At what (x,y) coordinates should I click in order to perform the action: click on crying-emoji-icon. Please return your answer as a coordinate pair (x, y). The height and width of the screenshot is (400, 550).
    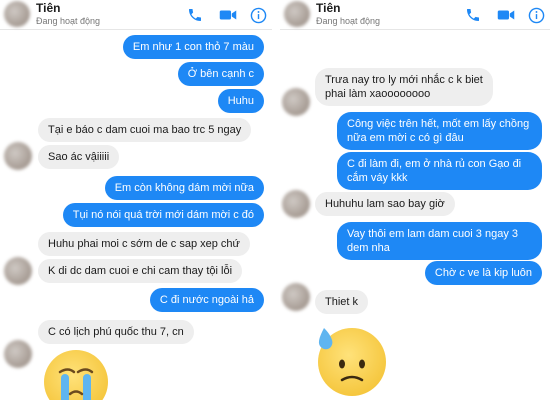
    Looking at the image, I should click on (76, 375).